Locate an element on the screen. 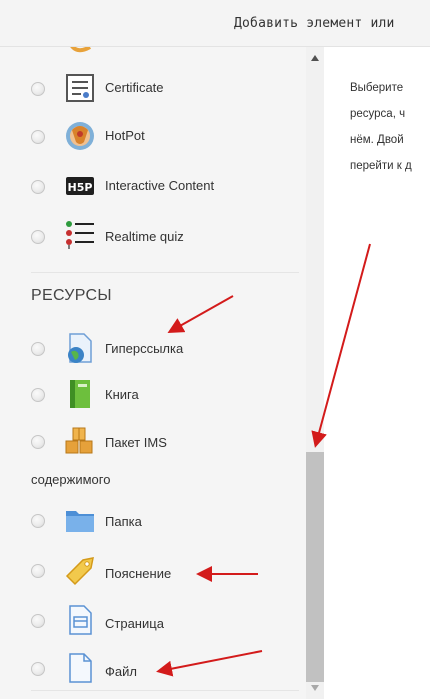  certificate-icon is located at coordinates (80, 88).